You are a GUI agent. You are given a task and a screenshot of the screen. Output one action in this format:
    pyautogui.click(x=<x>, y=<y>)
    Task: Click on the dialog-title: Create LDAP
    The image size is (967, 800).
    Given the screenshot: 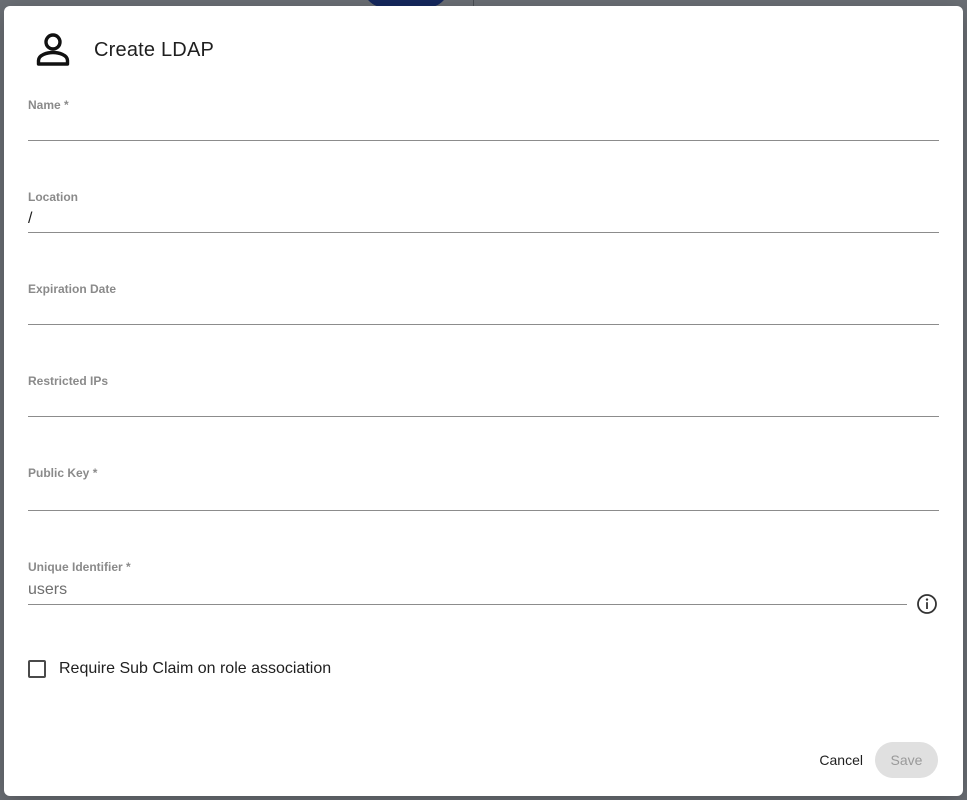 What is the action you would take?
    pyautogui.click(x=154, y=49)
    